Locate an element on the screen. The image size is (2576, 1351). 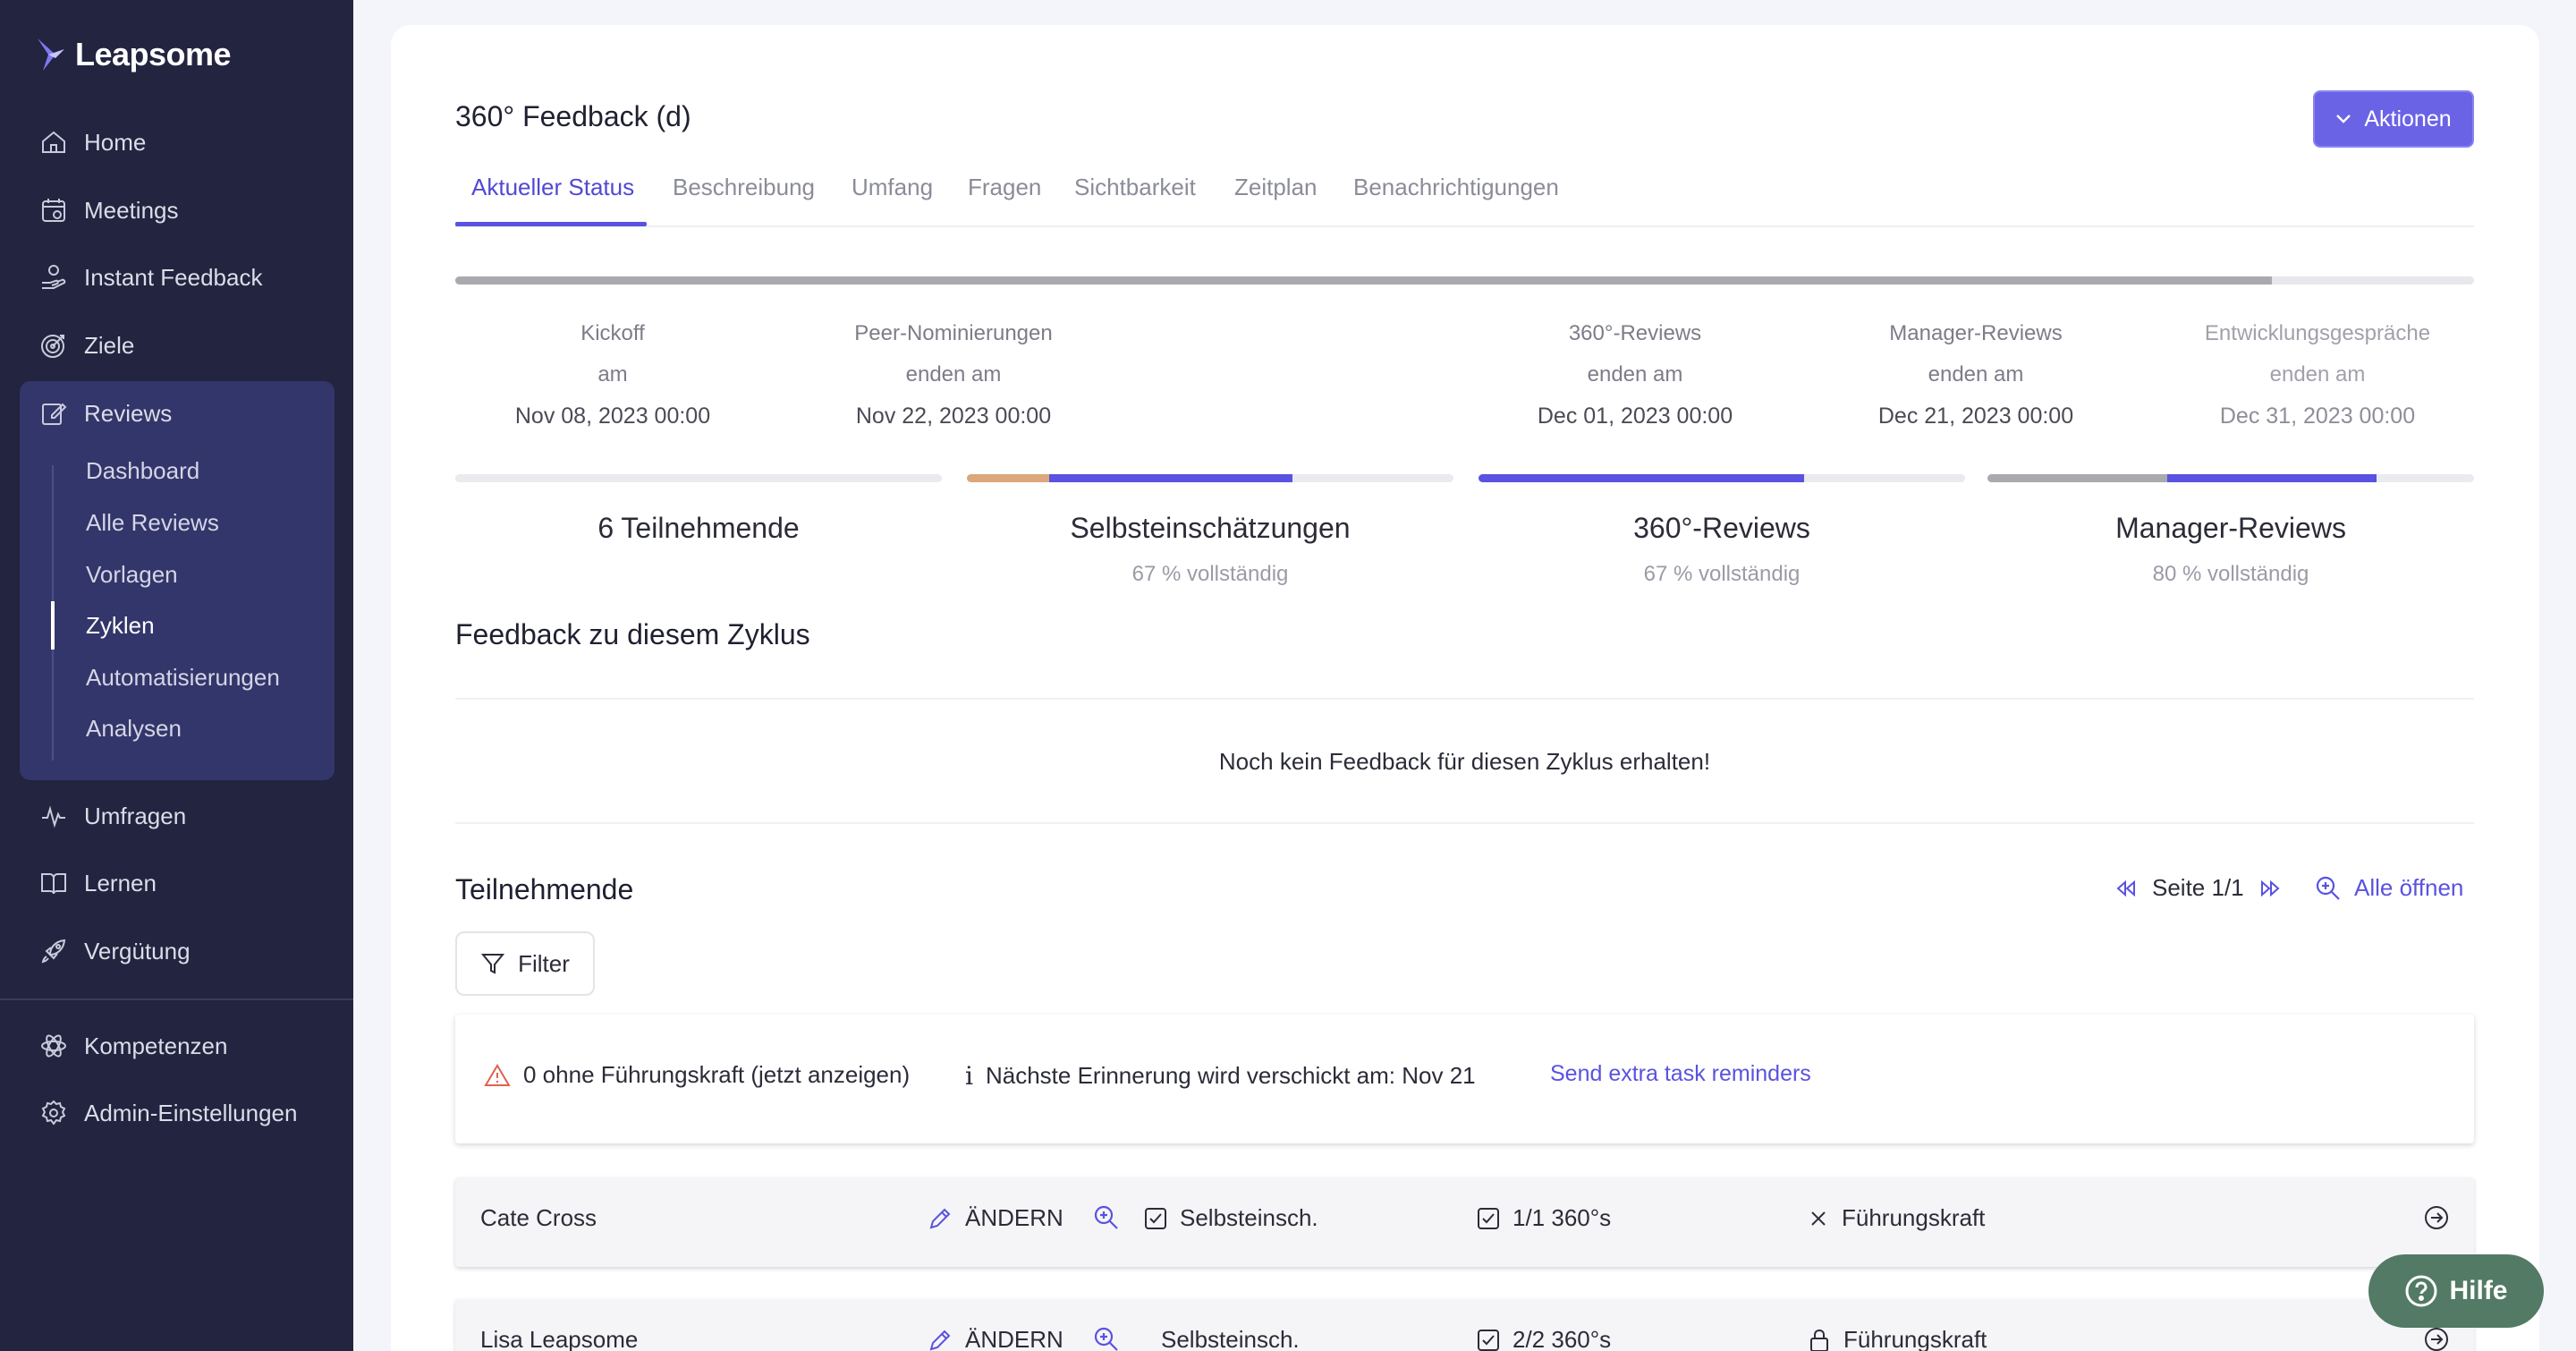
sidebar-item-verguetung: Vergütung is located at coordinates (115, 951).